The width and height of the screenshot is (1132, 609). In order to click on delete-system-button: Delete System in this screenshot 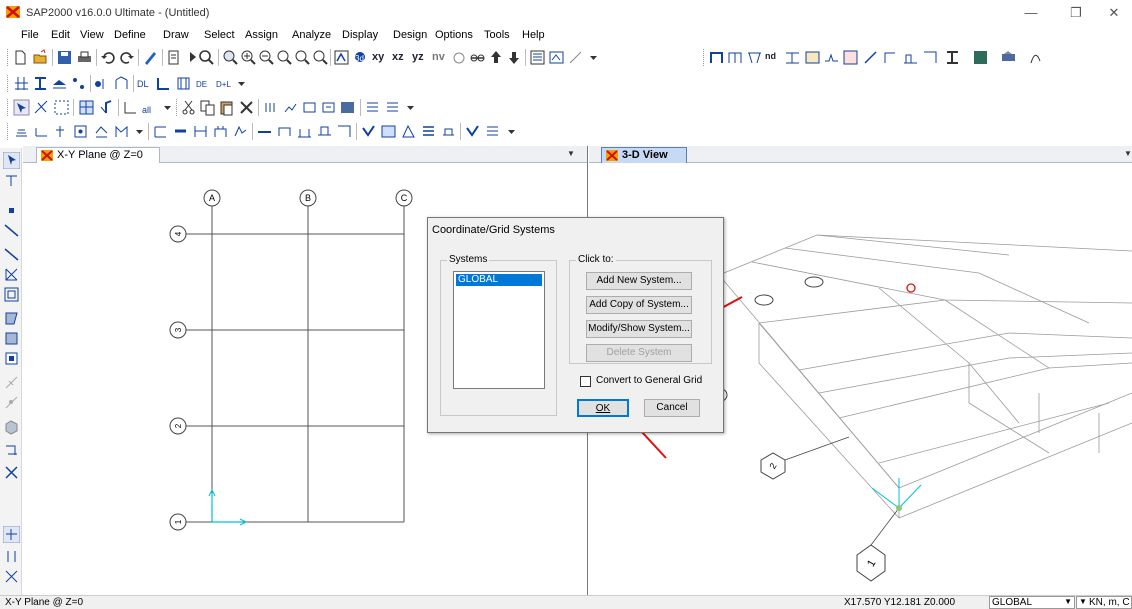, I will do `click(639, 353)`.